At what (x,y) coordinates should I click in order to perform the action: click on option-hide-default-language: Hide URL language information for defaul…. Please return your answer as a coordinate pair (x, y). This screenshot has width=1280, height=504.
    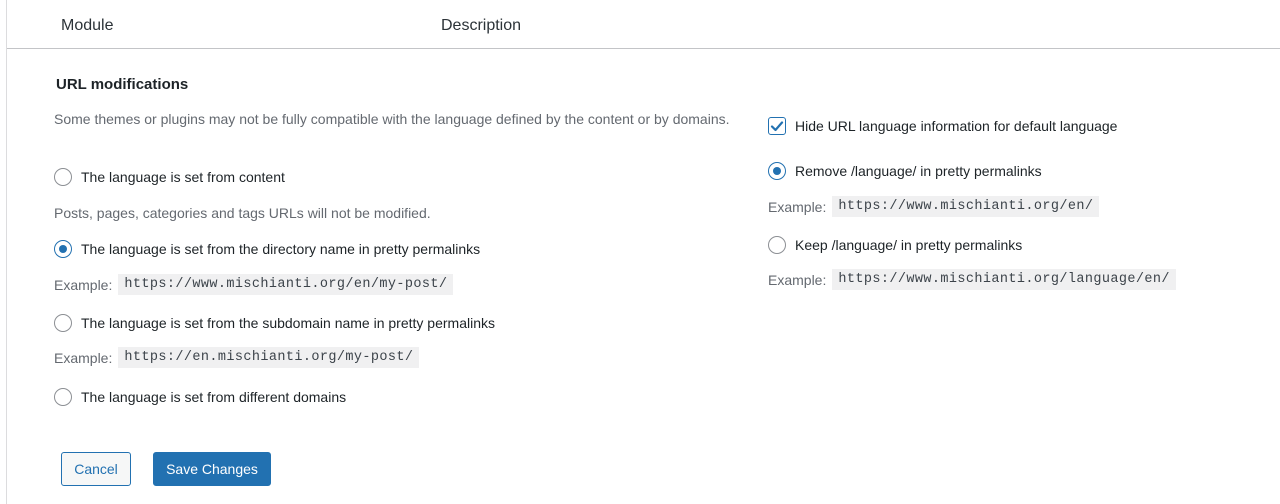
    Looking at the image, I should click on (942, 126).